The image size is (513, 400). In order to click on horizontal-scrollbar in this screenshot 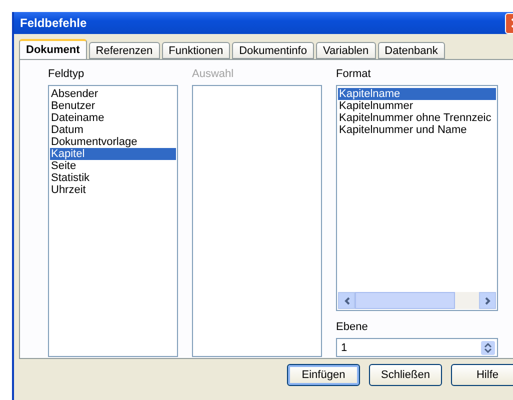, I will do `click(417, 300)`.